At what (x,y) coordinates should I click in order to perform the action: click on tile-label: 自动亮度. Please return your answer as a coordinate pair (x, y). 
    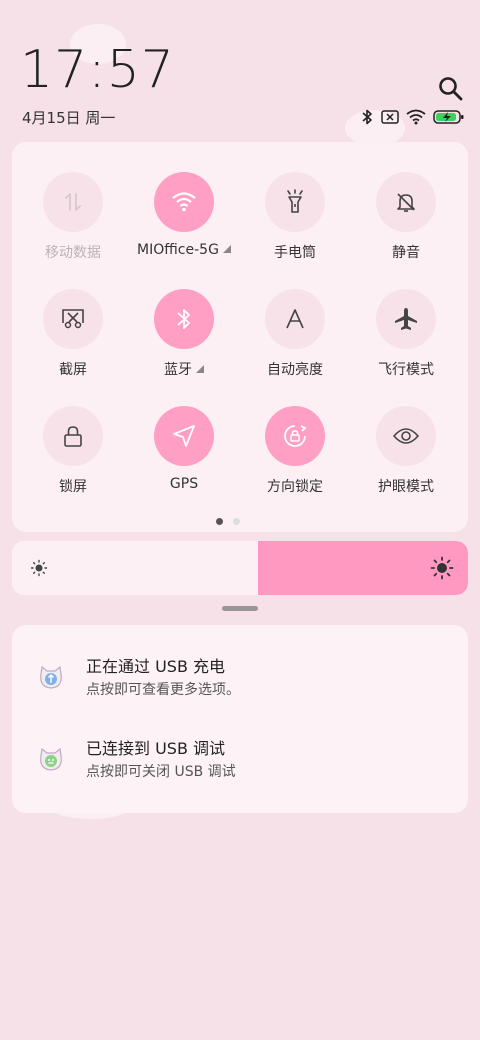
    Looking at the image, I should click on (295, 370).